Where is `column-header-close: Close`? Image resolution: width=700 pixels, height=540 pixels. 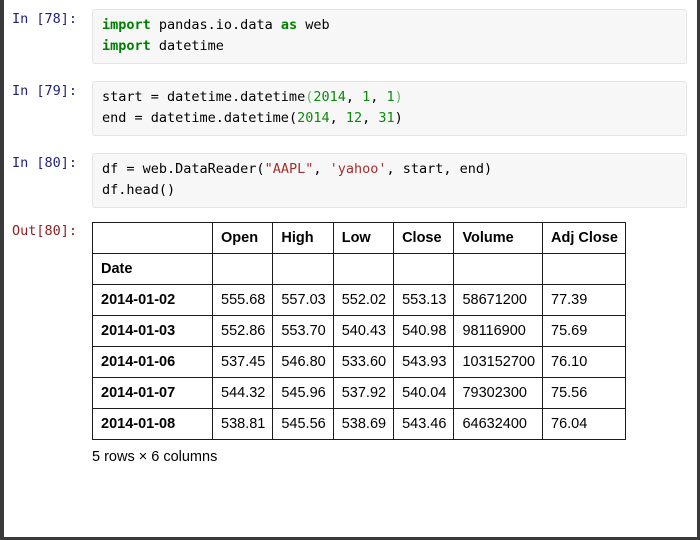
column-header-close: Close is located at coordinates (424, 238).